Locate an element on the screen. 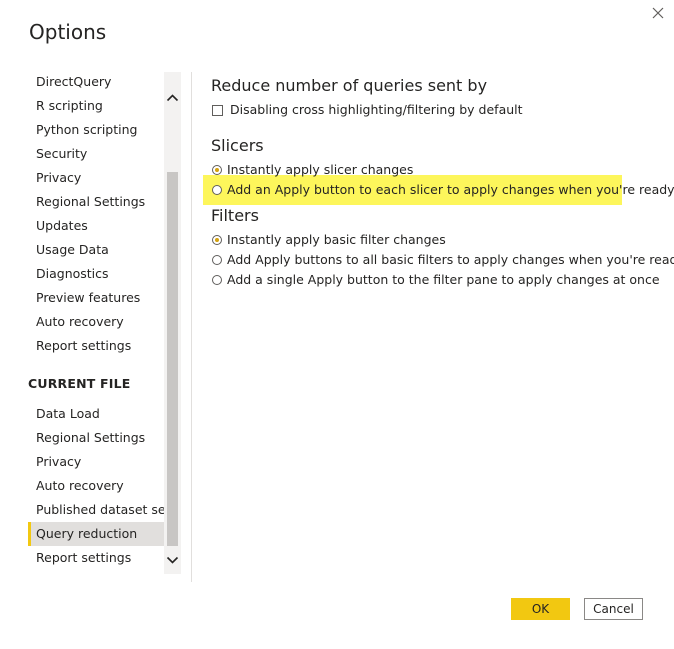 This screenshot has height=649, width=674. nav-item-regional-settings: Regional Settings is located at coordinates (96, 202).